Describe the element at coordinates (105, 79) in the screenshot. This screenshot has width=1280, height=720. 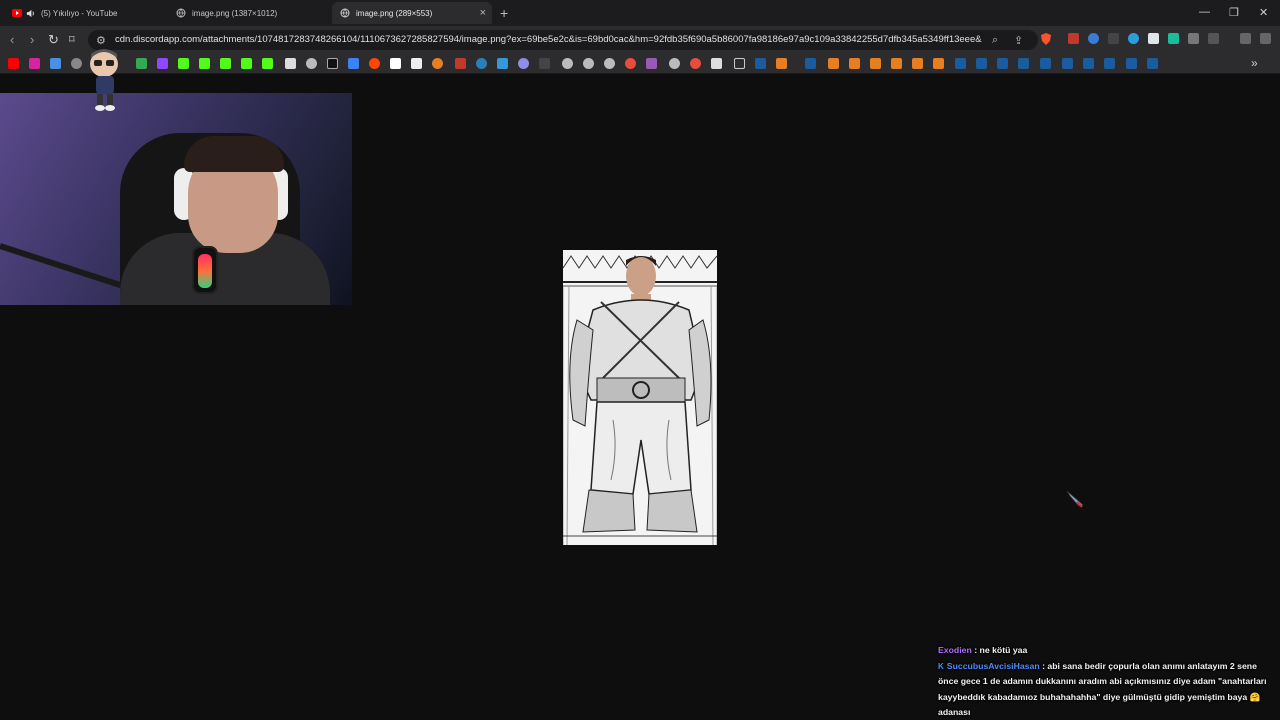
I see `avatar-sticker` at that location.